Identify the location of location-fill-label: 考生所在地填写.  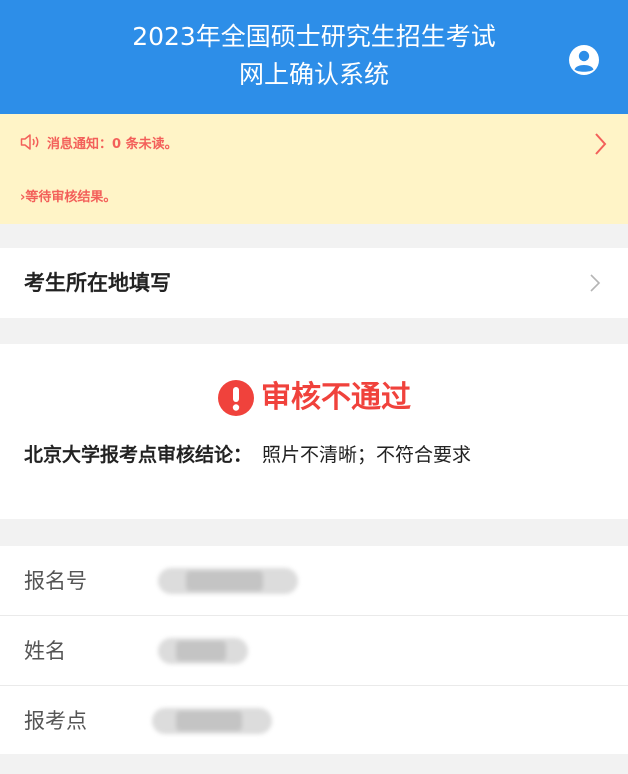
(97, 283).